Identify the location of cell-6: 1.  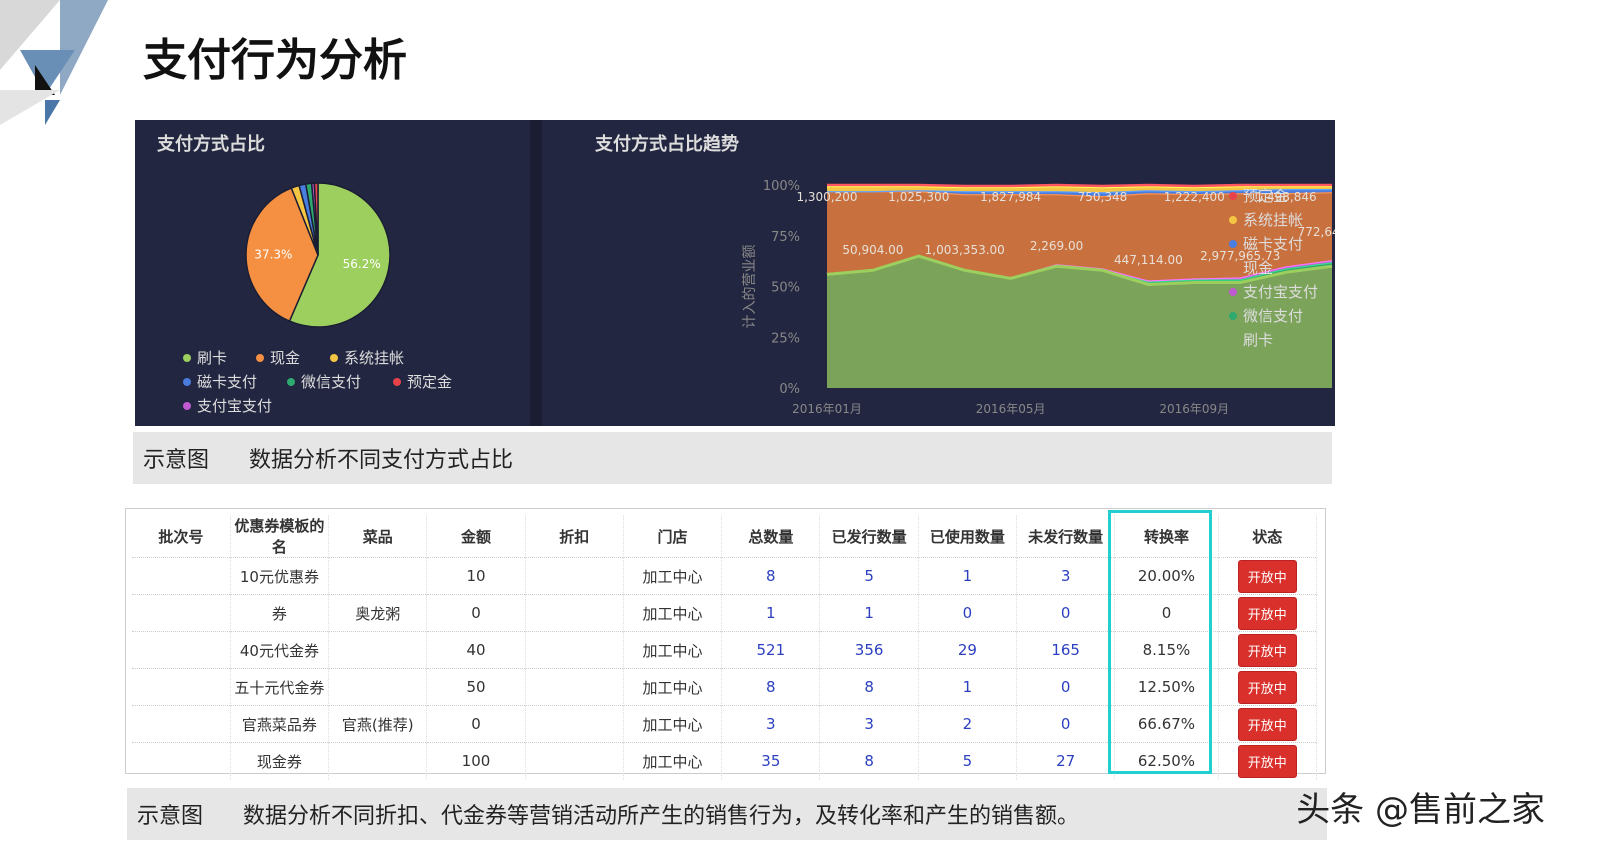
(771, 613).